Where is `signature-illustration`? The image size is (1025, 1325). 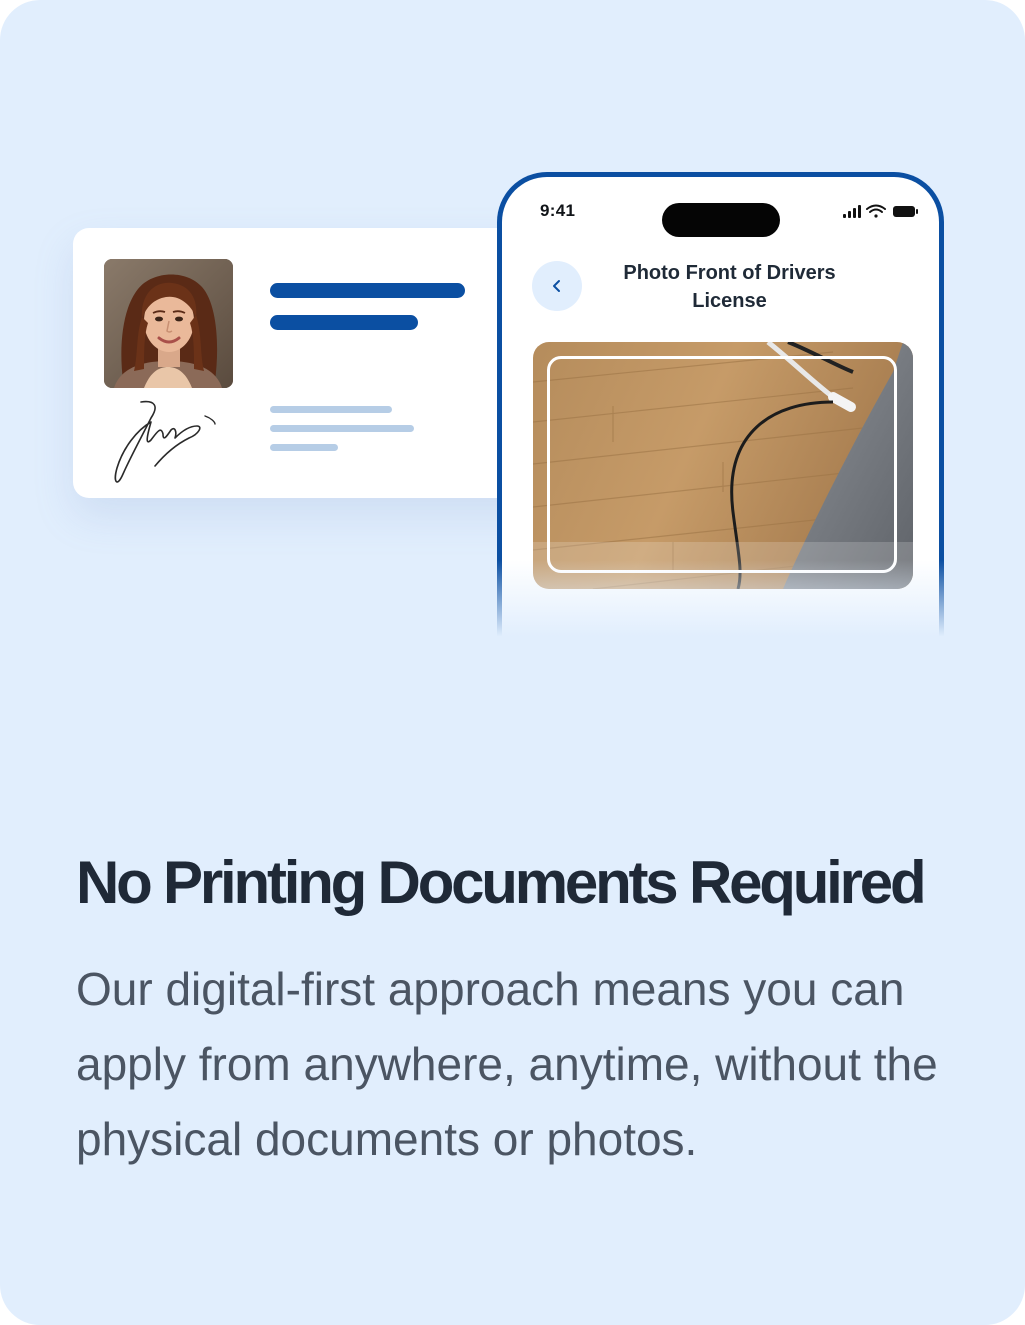 signature-illustration is located at coordinates (165, 441).